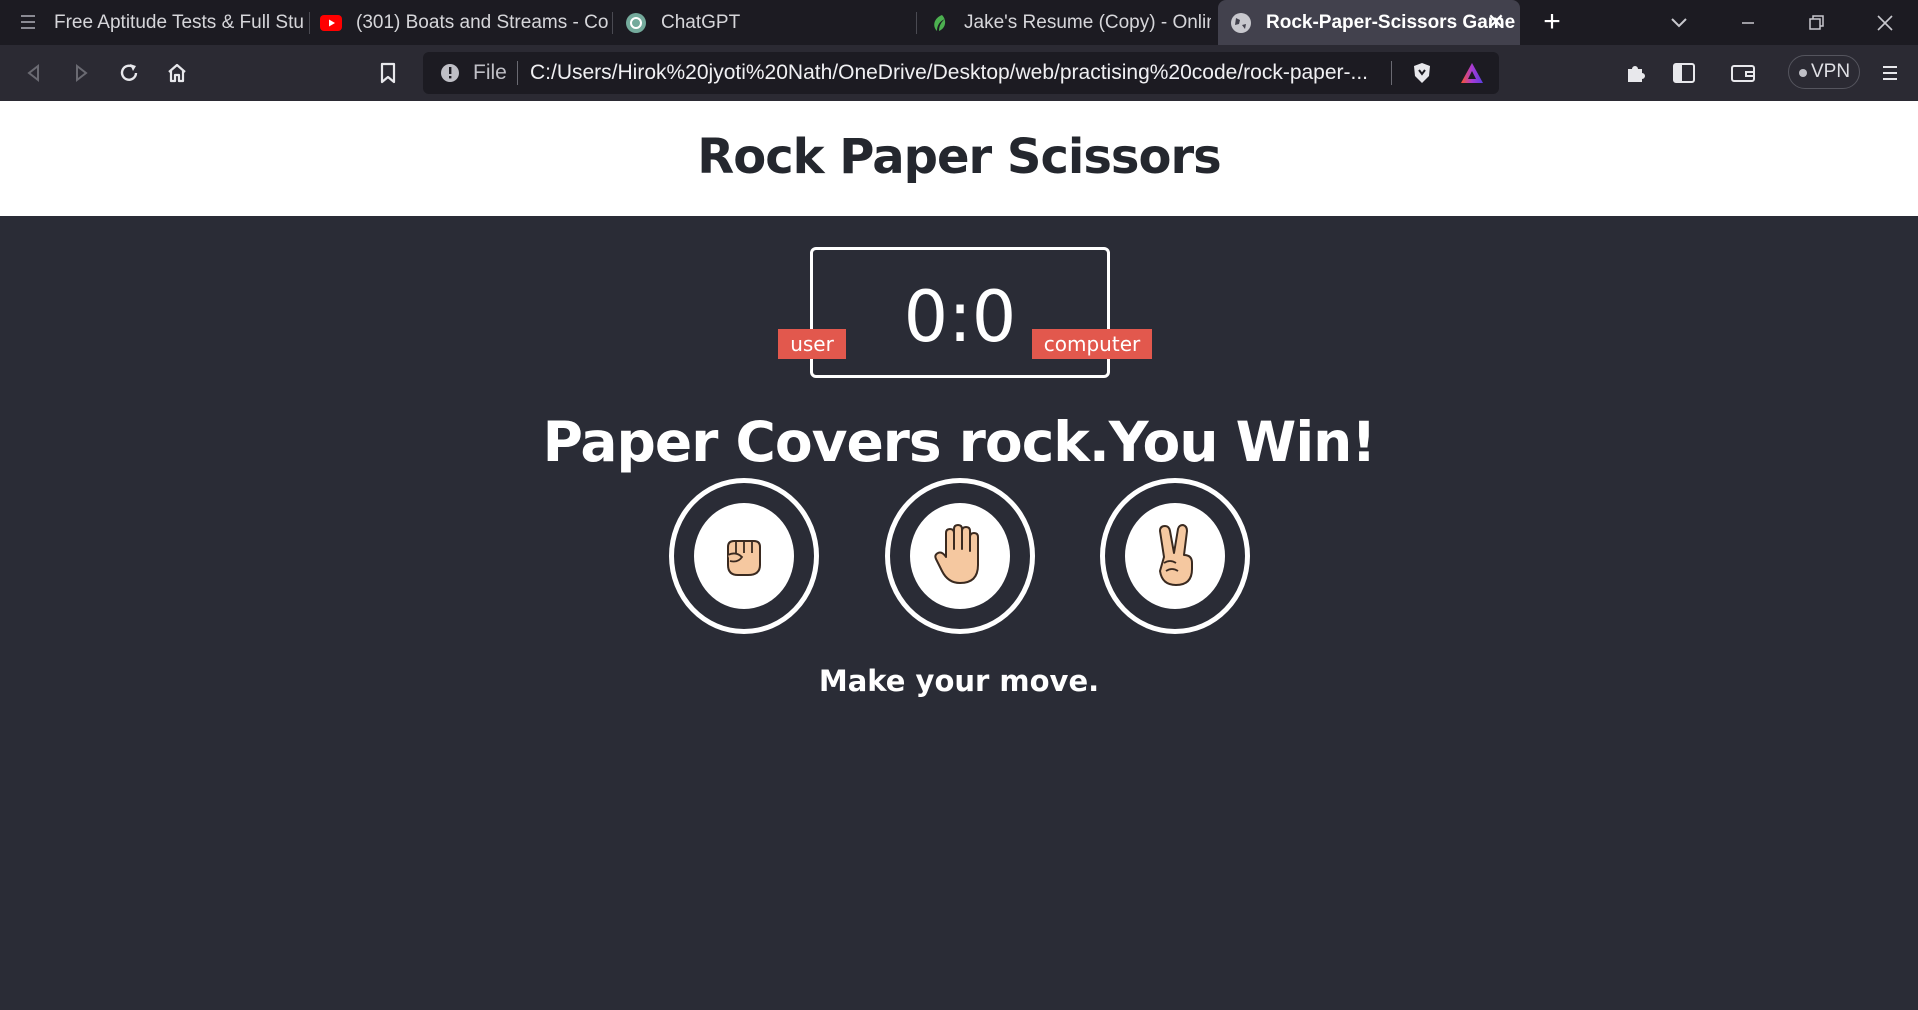 This screenshot has width=1918, height=1010. Describe the element at coordinates (965, 312) in the screenshot. I see `scoreboard: 0:0 user computer` at that location.